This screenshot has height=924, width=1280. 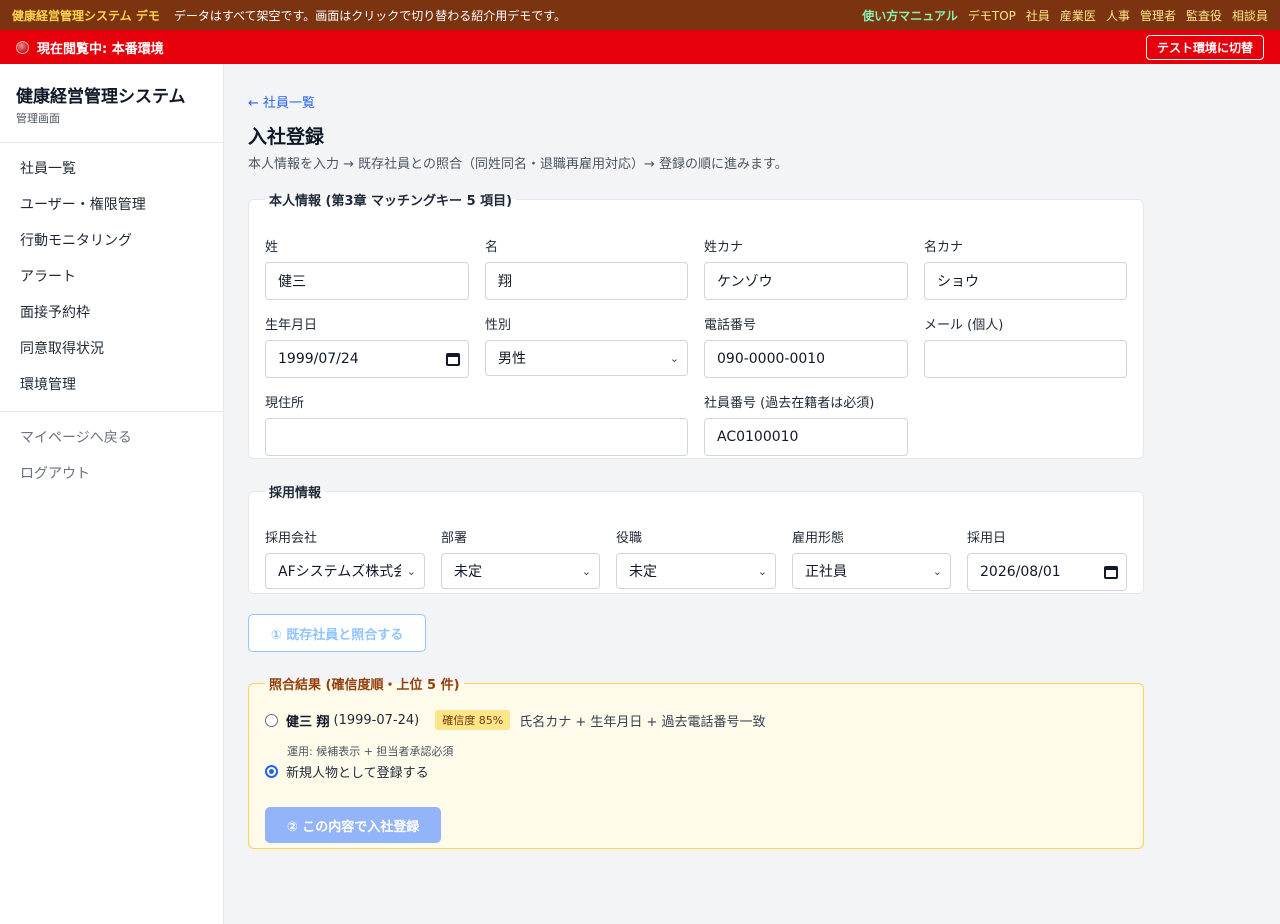 What do you see at coordinates (271, 720) in the screenshot?
I see `candidate-radio` at bounding box center [271, 720].